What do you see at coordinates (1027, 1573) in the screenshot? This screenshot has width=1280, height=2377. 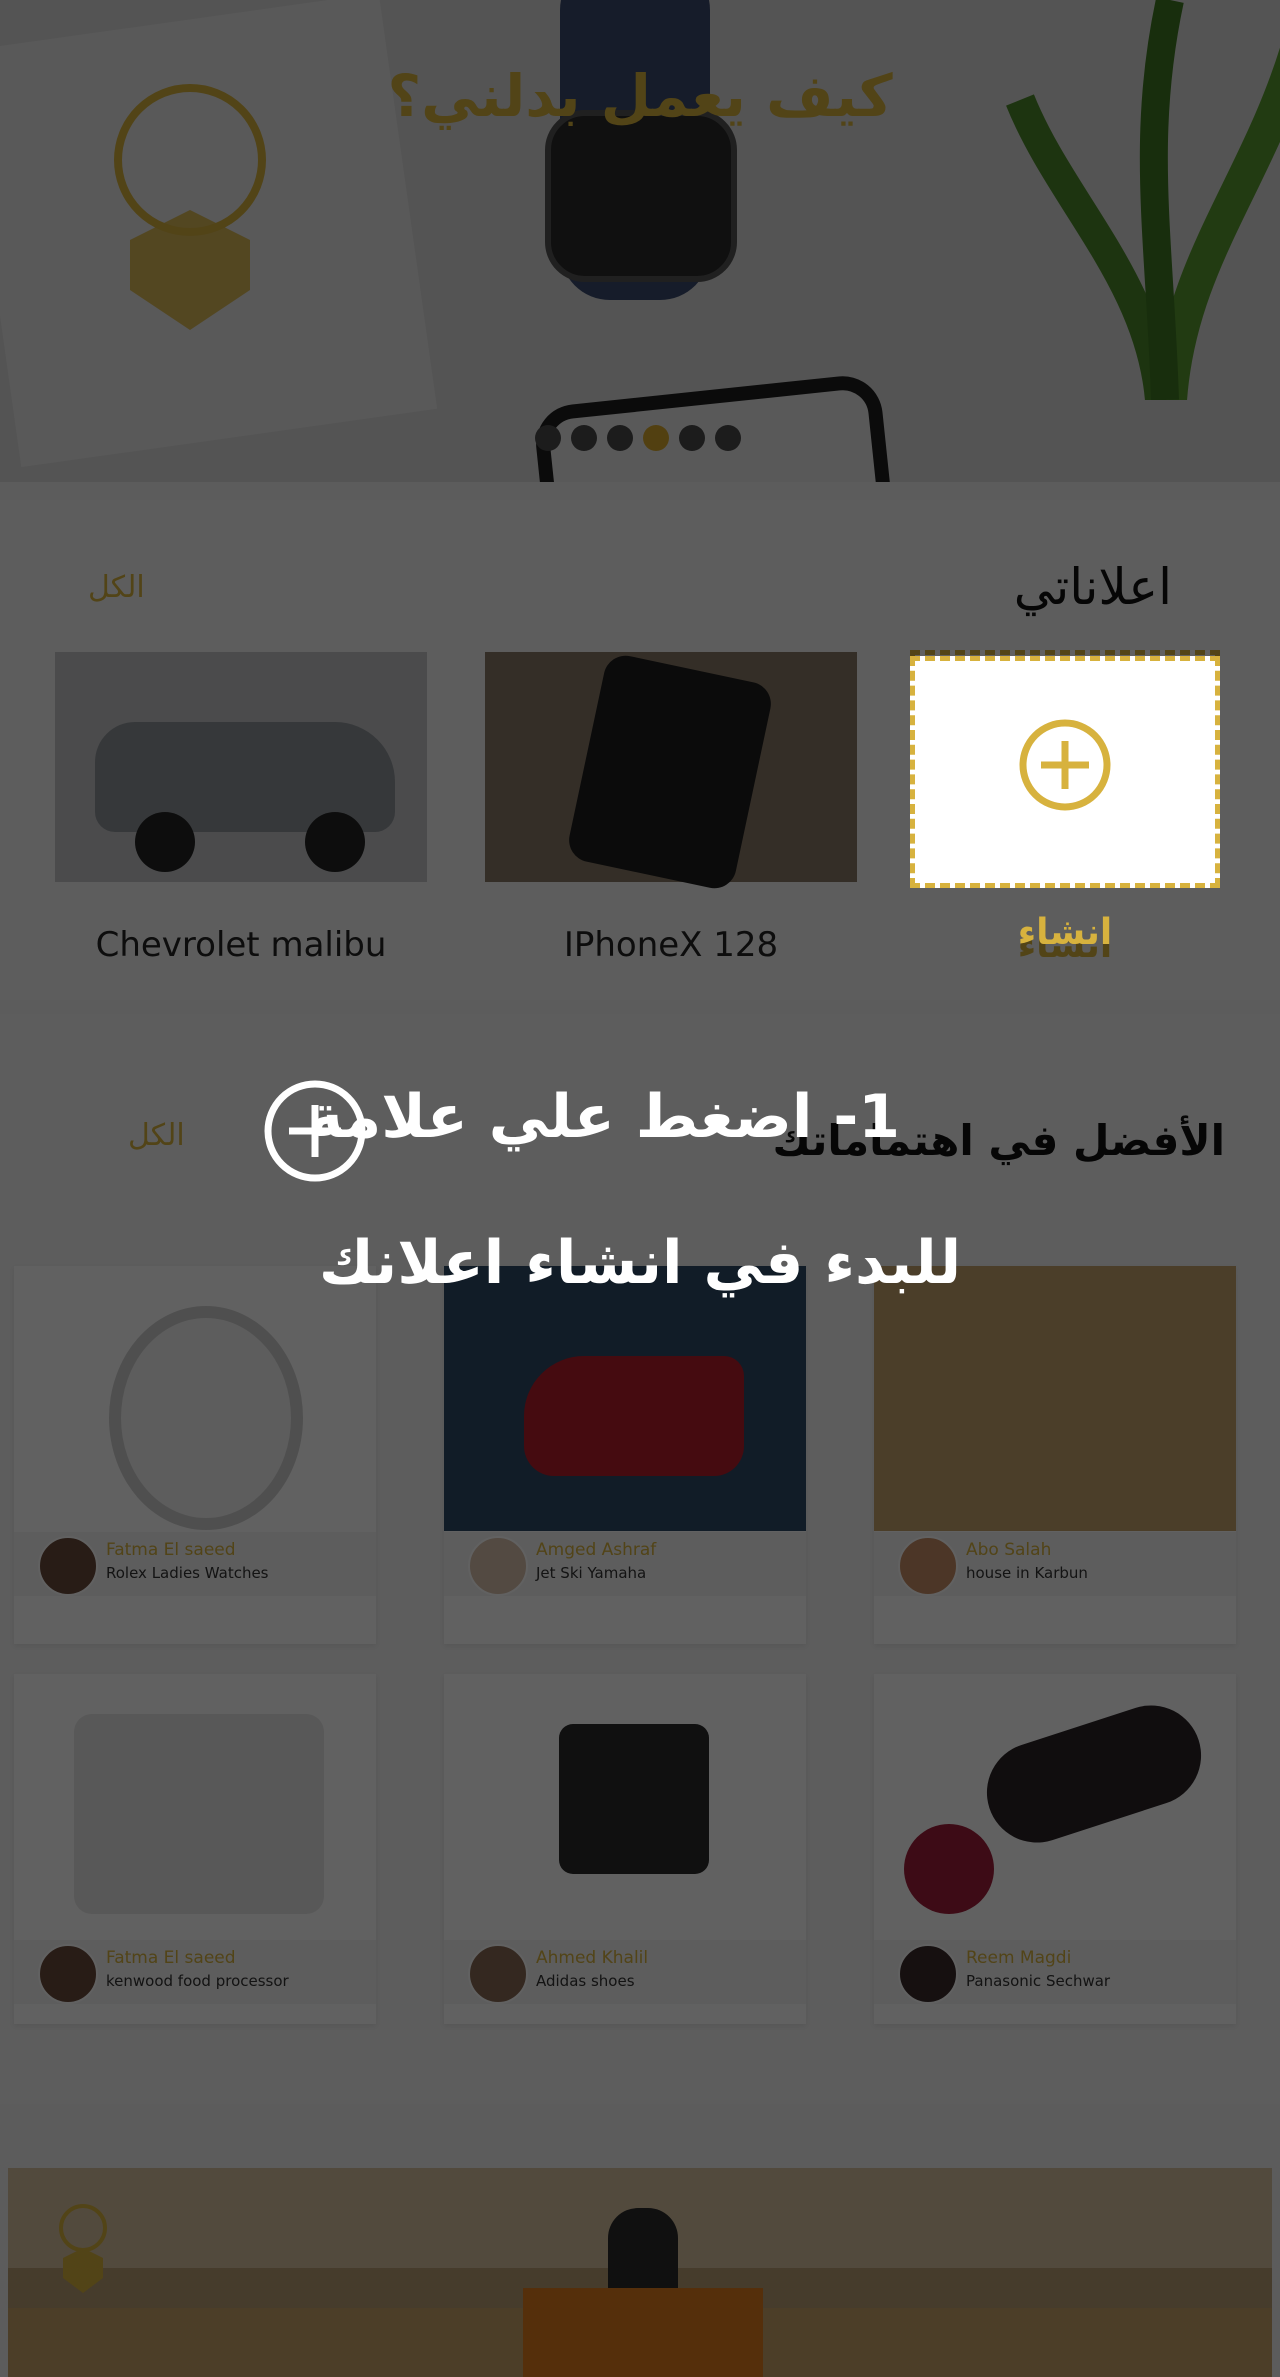 I see `item-name: house in Karbun` at bounding box center [1027, 1573].